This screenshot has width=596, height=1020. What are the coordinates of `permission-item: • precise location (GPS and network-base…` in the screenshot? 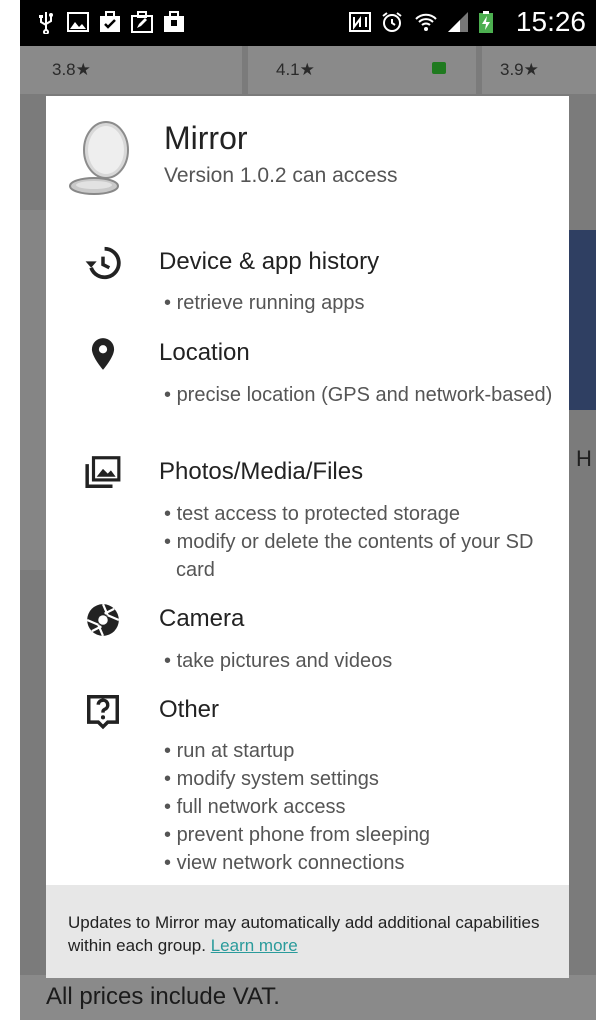 It's located at (358, 395).